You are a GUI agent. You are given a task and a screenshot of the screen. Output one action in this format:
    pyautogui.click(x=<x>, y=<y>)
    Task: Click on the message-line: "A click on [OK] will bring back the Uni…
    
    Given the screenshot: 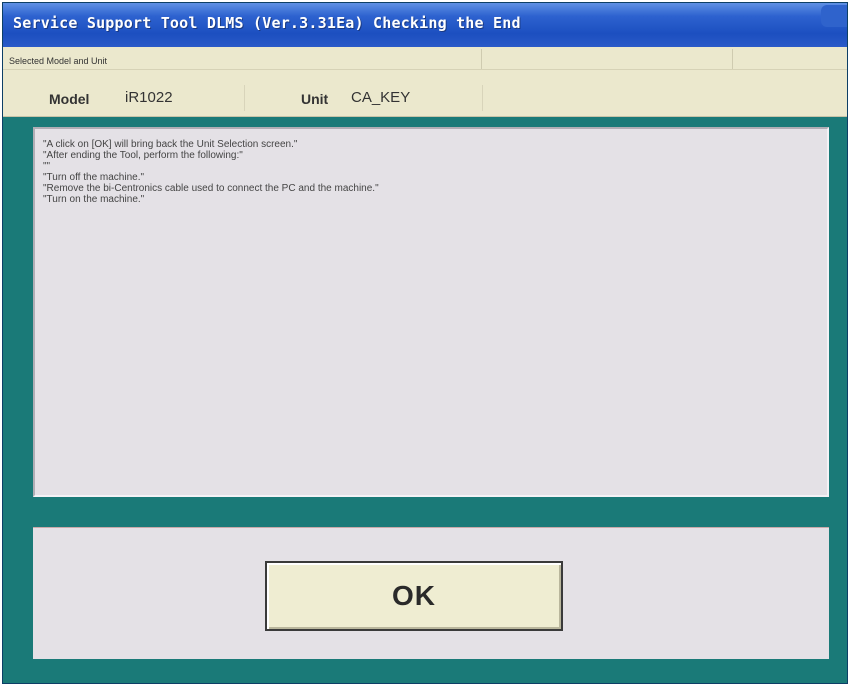 What is the action you would take?
    pyautogui.click(x=170, y=144)
    